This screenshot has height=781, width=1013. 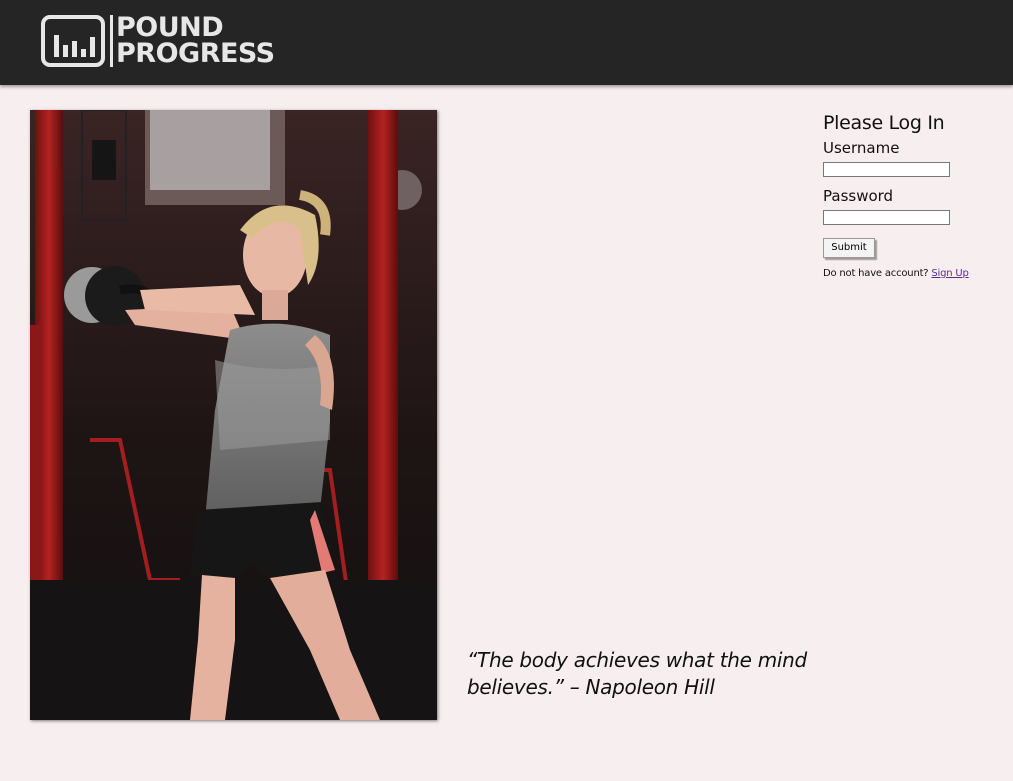 What do you see at coordinates (876, 273) in the screenshot?
I see `signup-prompt: Do not have account?` at bounding box center [876, 273].